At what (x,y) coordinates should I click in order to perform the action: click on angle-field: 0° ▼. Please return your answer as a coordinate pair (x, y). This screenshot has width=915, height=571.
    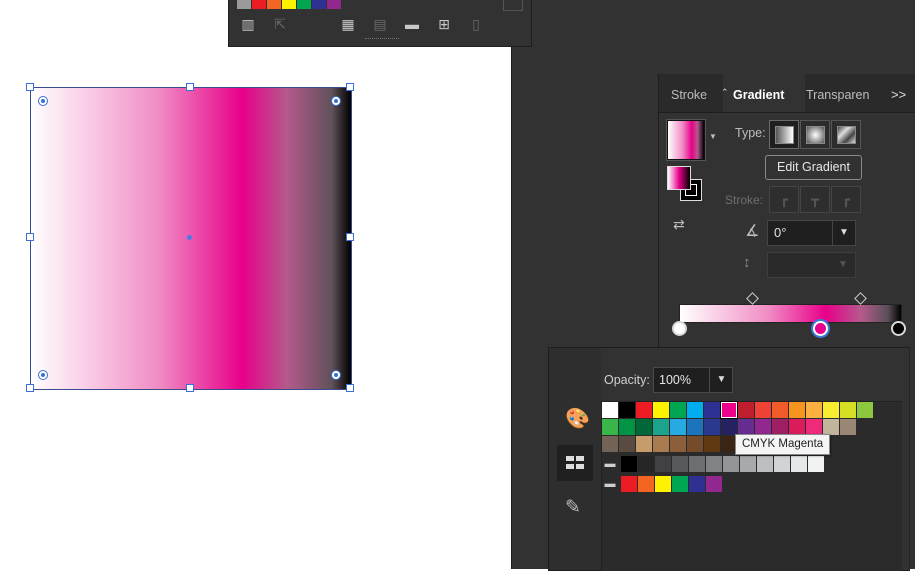
    Looking at the image, I should click on (811, 233).